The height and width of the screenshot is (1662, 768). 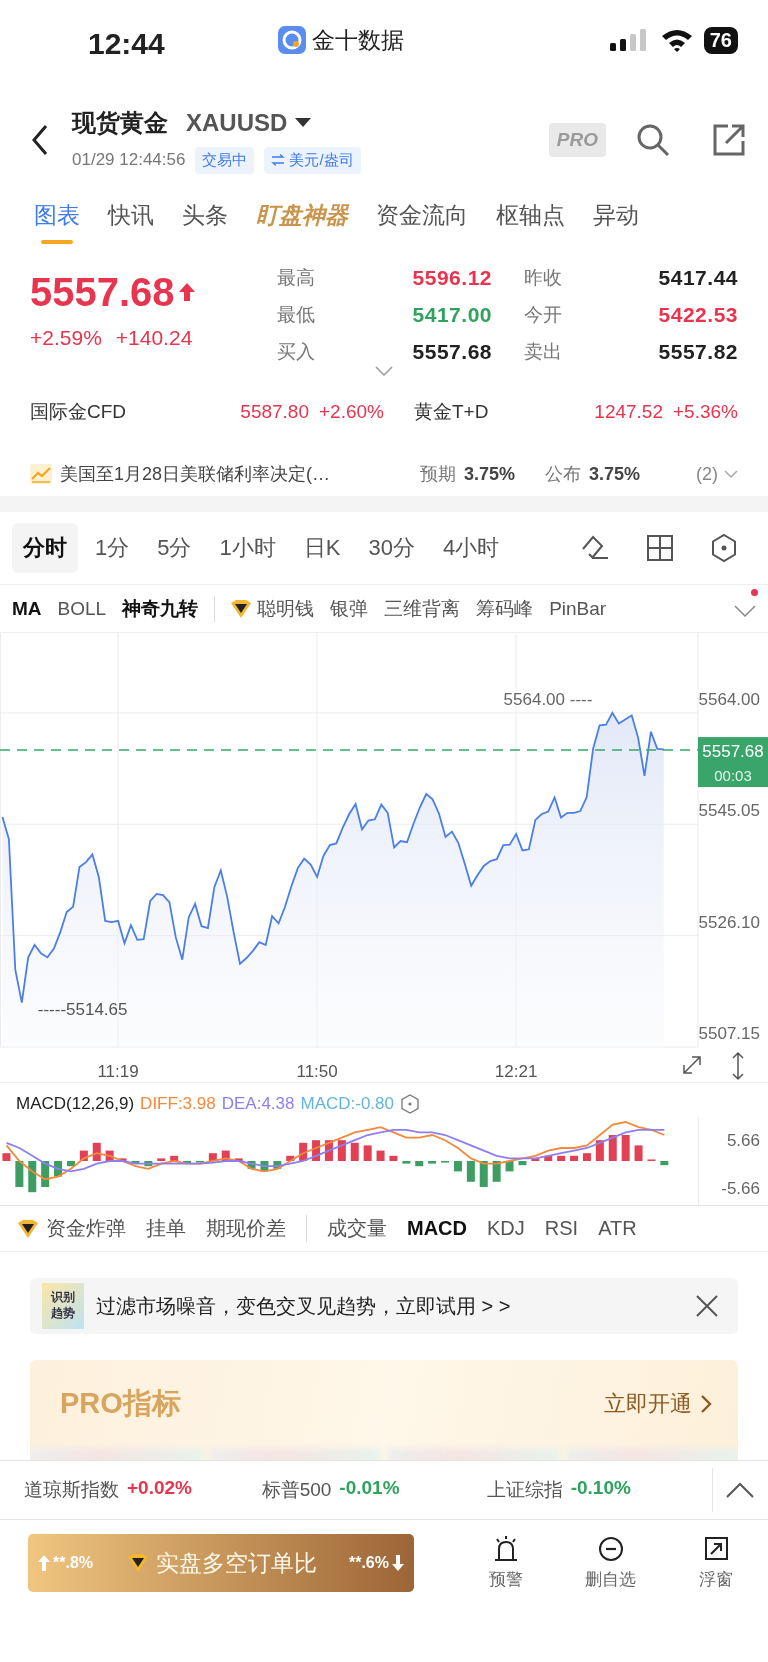 I want to click on vertical-resize-icon, so click(x=738, y=1066).